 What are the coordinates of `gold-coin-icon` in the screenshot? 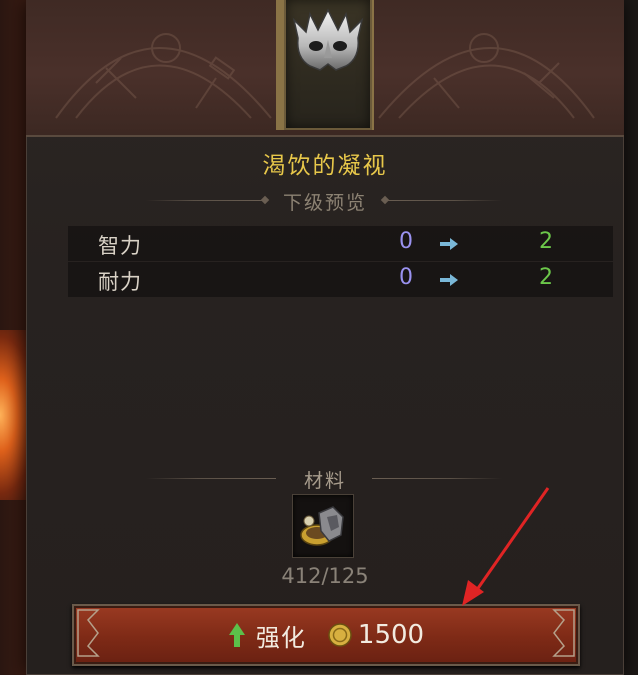 It's located at (340, 635).